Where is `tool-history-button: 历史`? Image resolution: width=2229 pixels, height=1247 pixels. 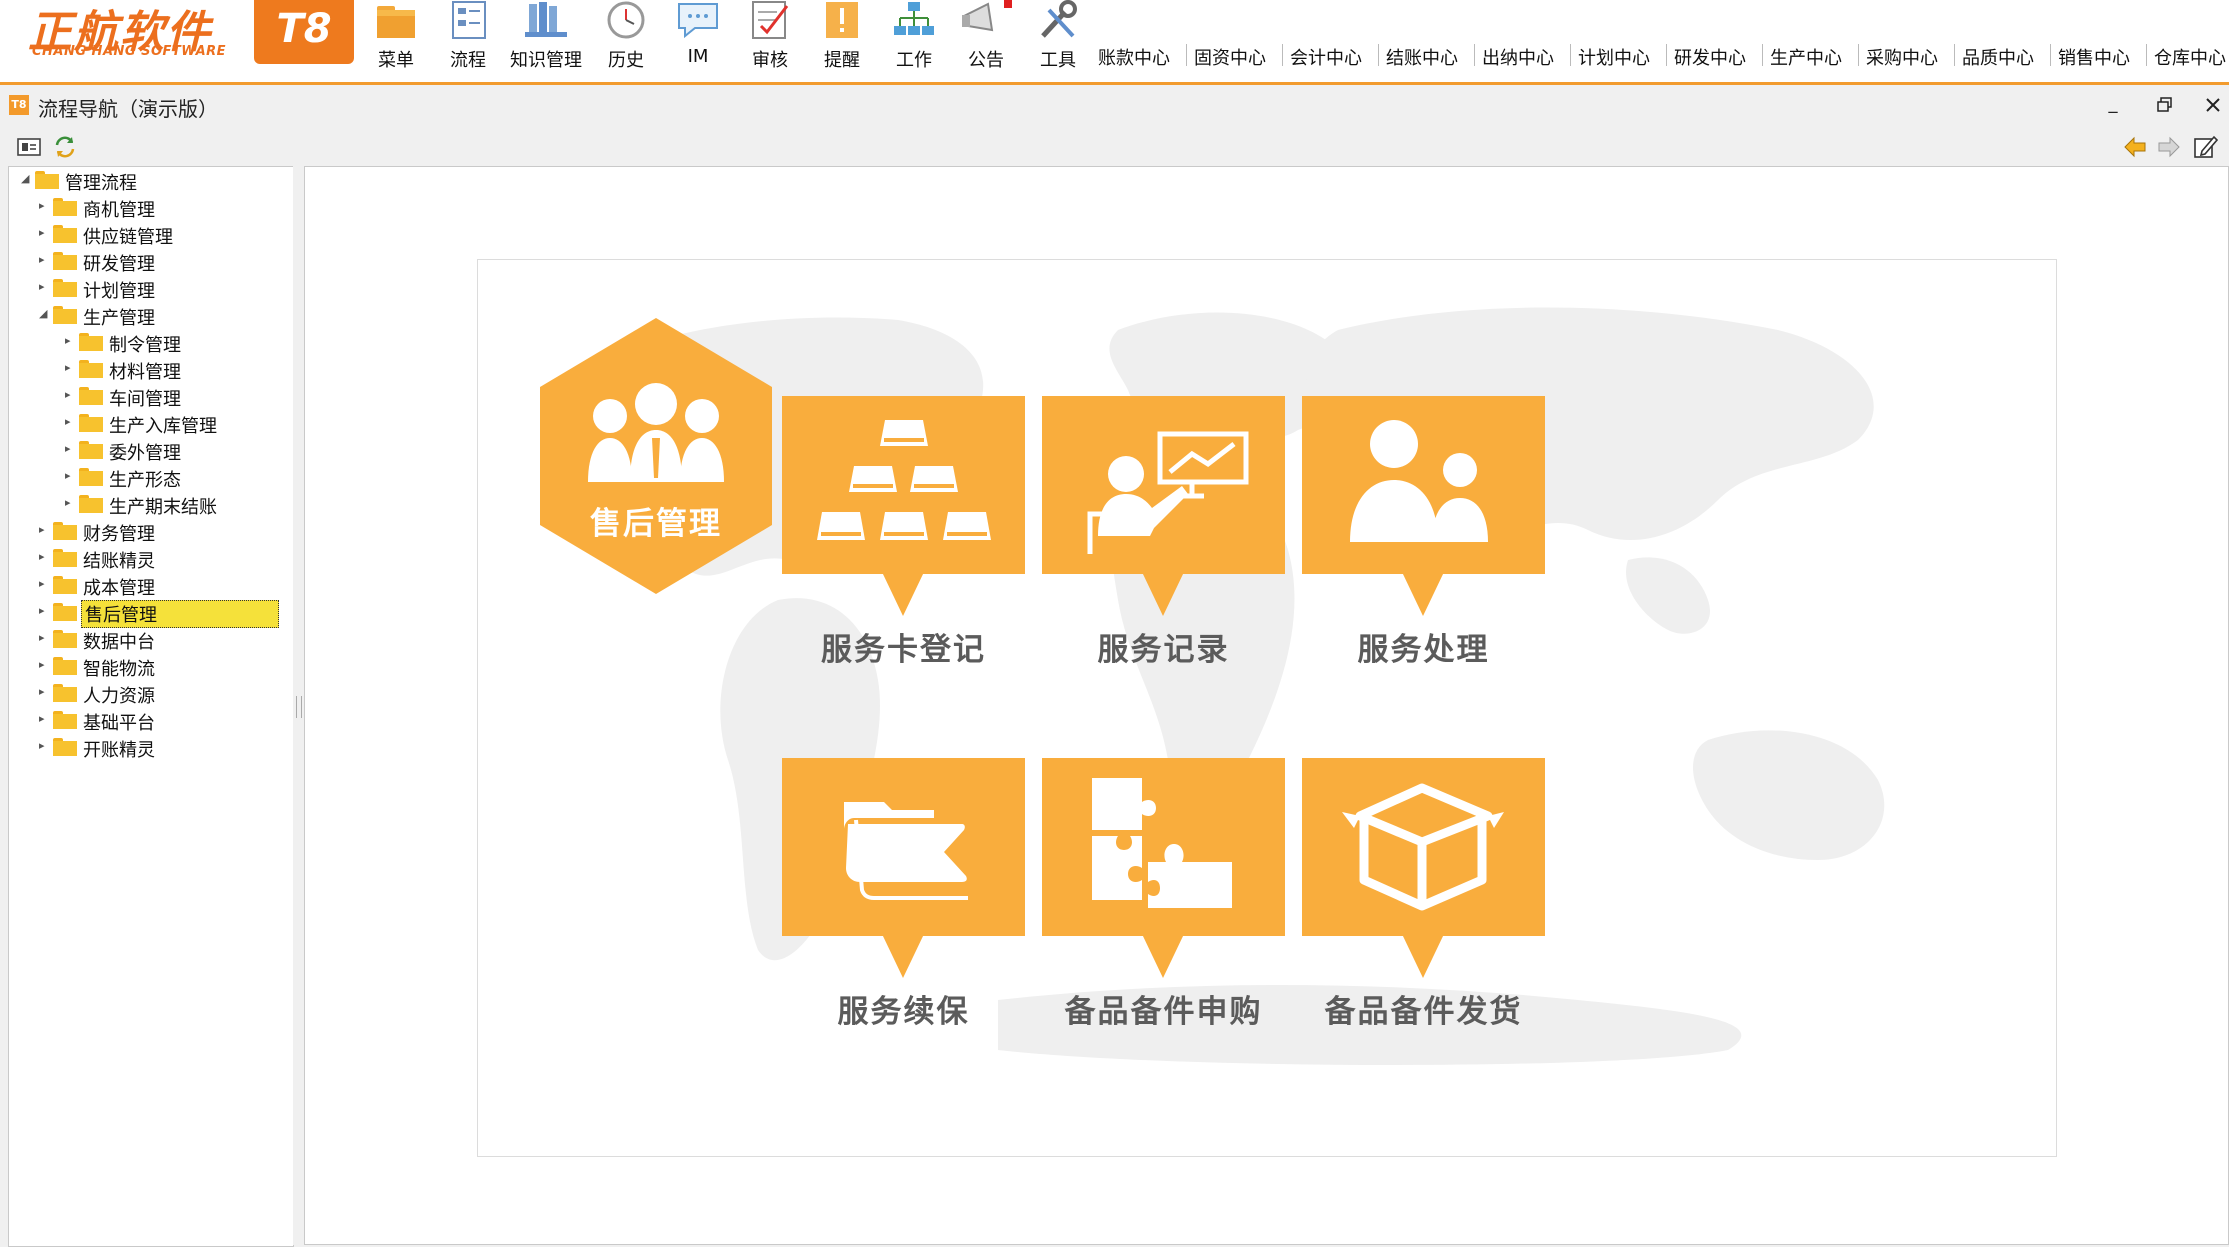
tool-history-button: 历史 is located at coordinates (626, 39).